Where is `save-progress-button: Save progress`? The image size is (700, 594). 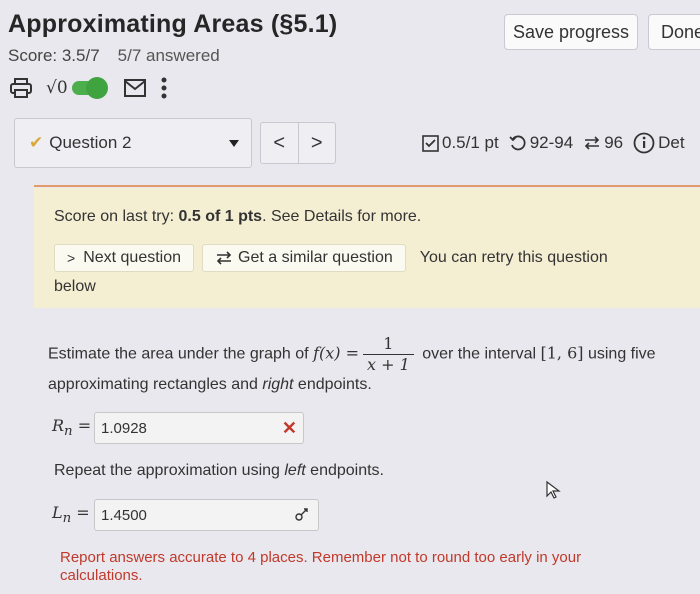 save-progress-button: Save progress is located at coordinates (571, 32).